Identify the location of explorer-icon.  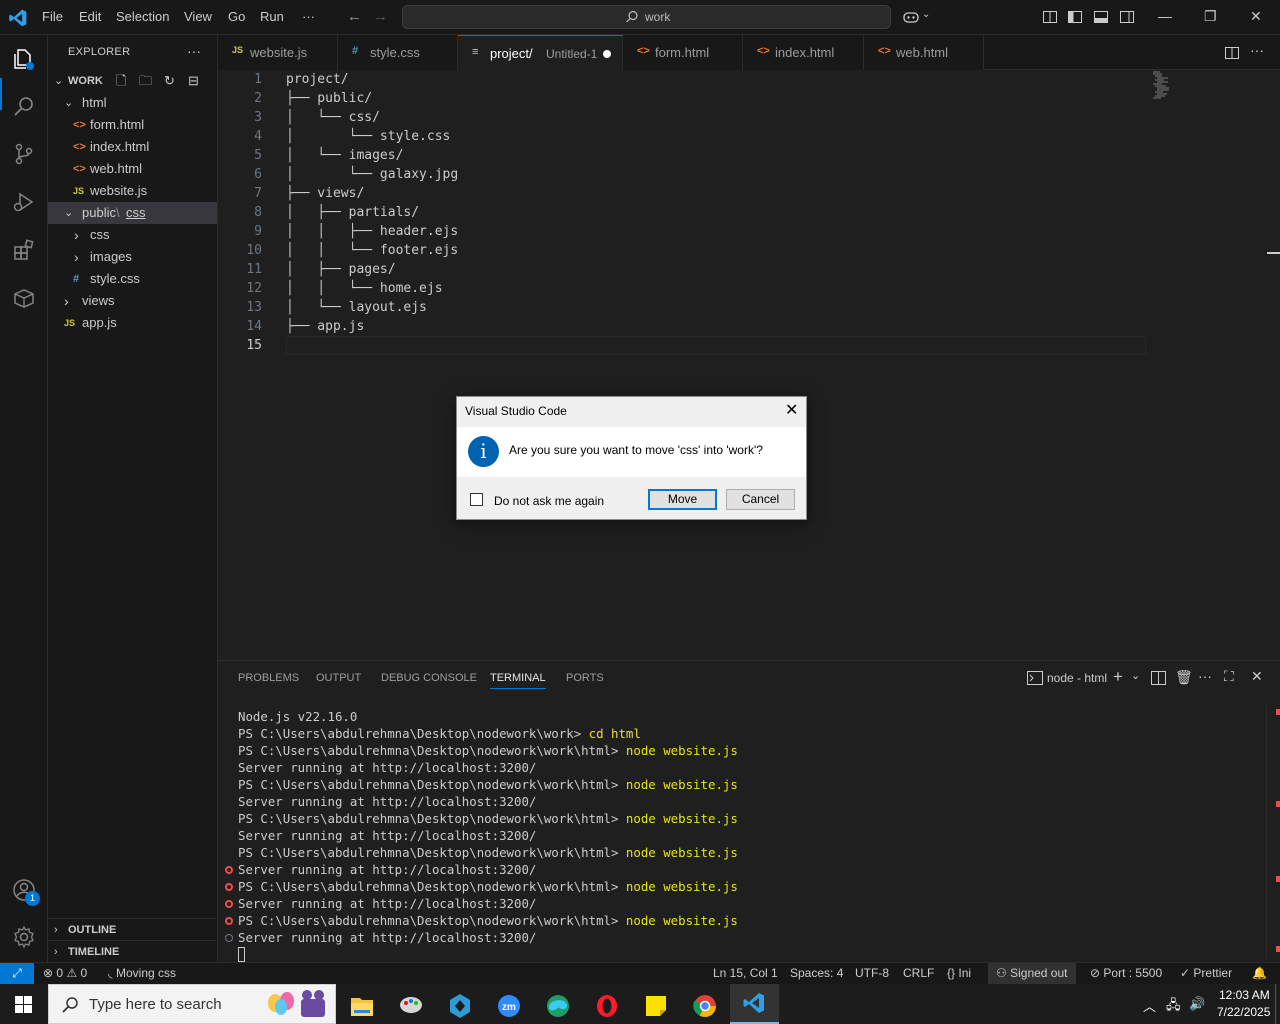
(24, 59).